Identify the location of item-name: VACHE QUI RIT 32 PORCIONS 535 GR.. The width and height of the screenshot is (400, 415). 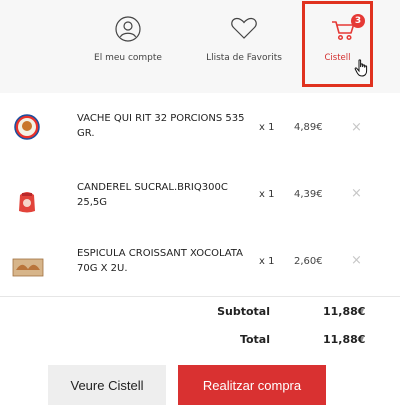
(162, 126).